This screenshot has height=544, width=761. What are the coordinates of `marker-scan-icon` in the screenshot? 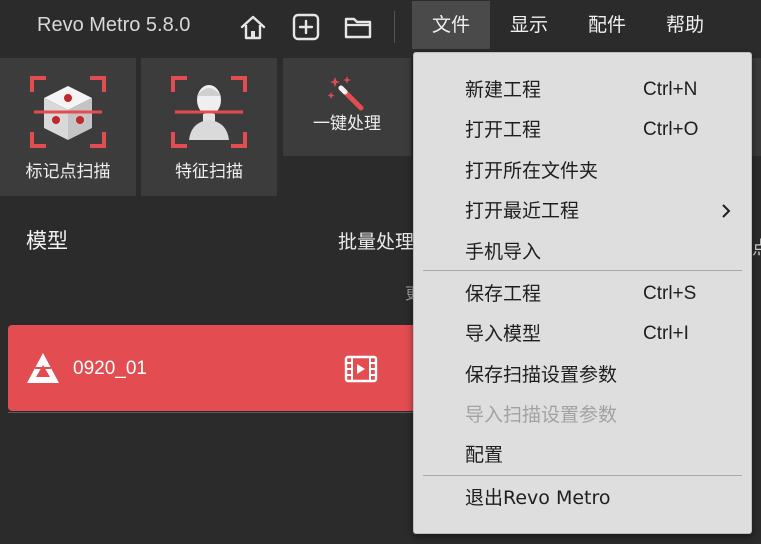 It's located at (68, 112).